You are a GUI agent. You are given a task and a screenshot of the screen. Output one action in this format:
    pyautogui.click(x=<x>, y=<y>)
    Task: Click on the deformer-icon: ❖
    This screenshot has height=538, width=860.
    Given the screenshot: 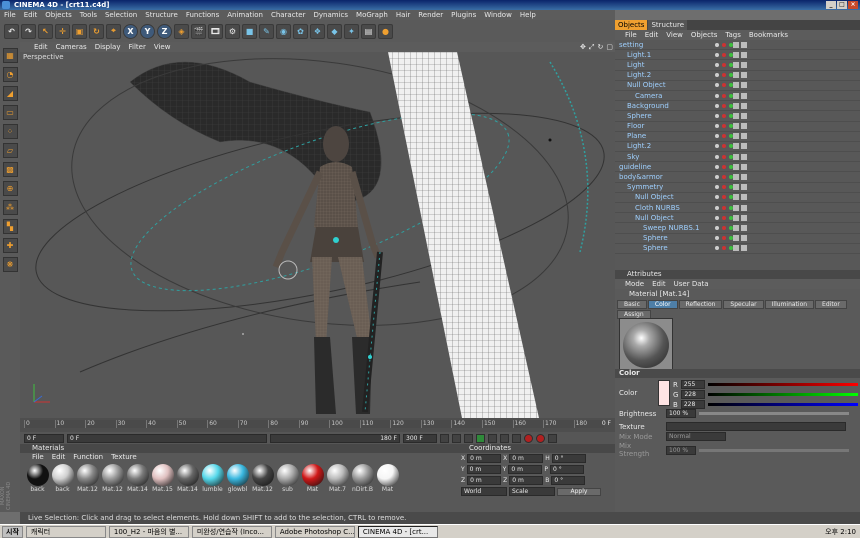 What is the action you would take?
    pyautogui.click(x=317, y=31)
    